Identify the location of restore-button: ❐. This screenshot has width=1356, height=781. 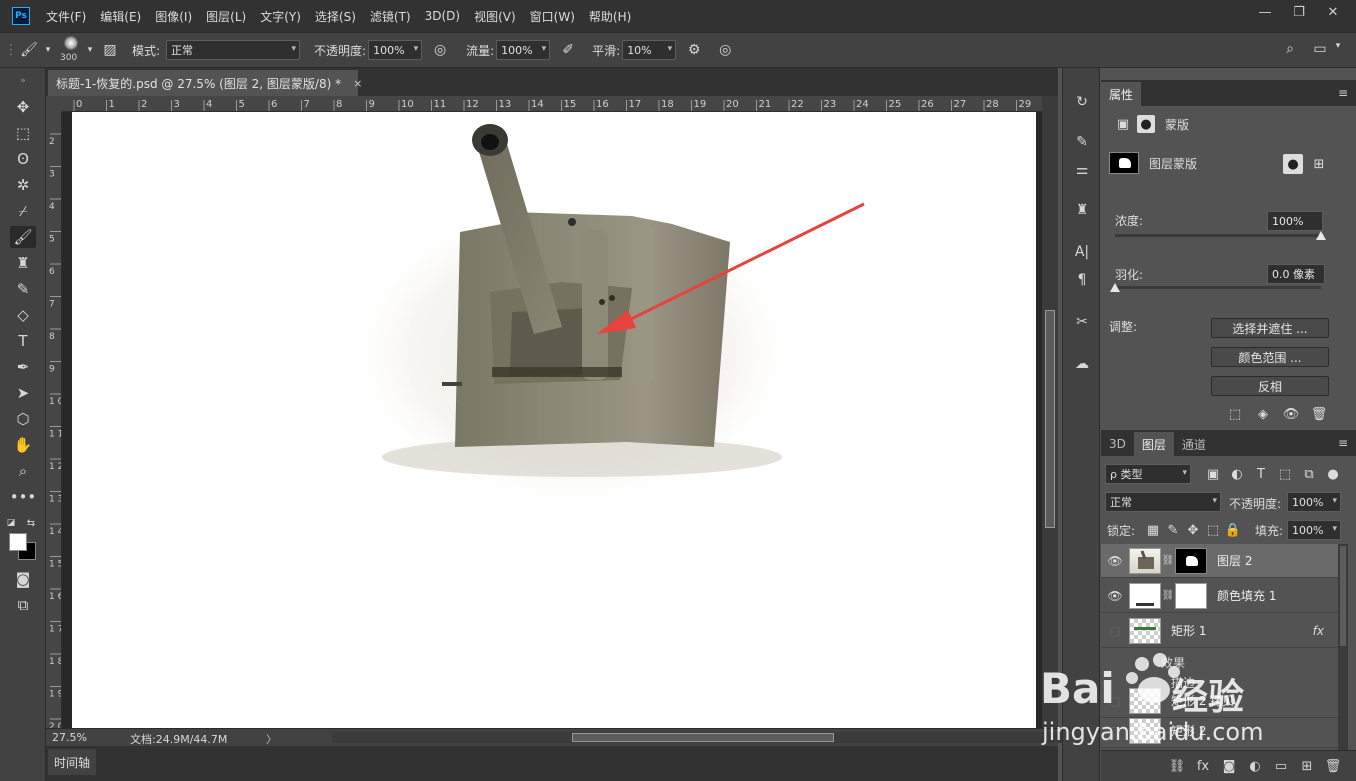
(1299, 12).